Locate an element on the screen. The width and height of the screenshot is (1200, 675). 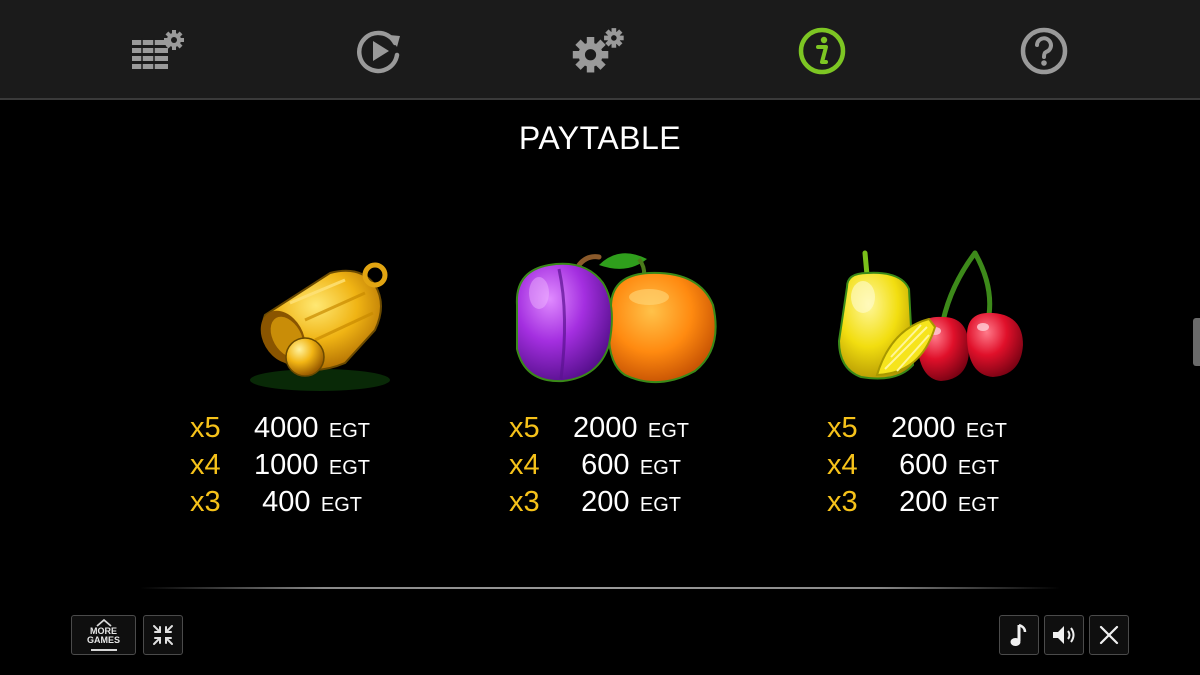
bet-settings-icon is located at coordinates (158, 50).